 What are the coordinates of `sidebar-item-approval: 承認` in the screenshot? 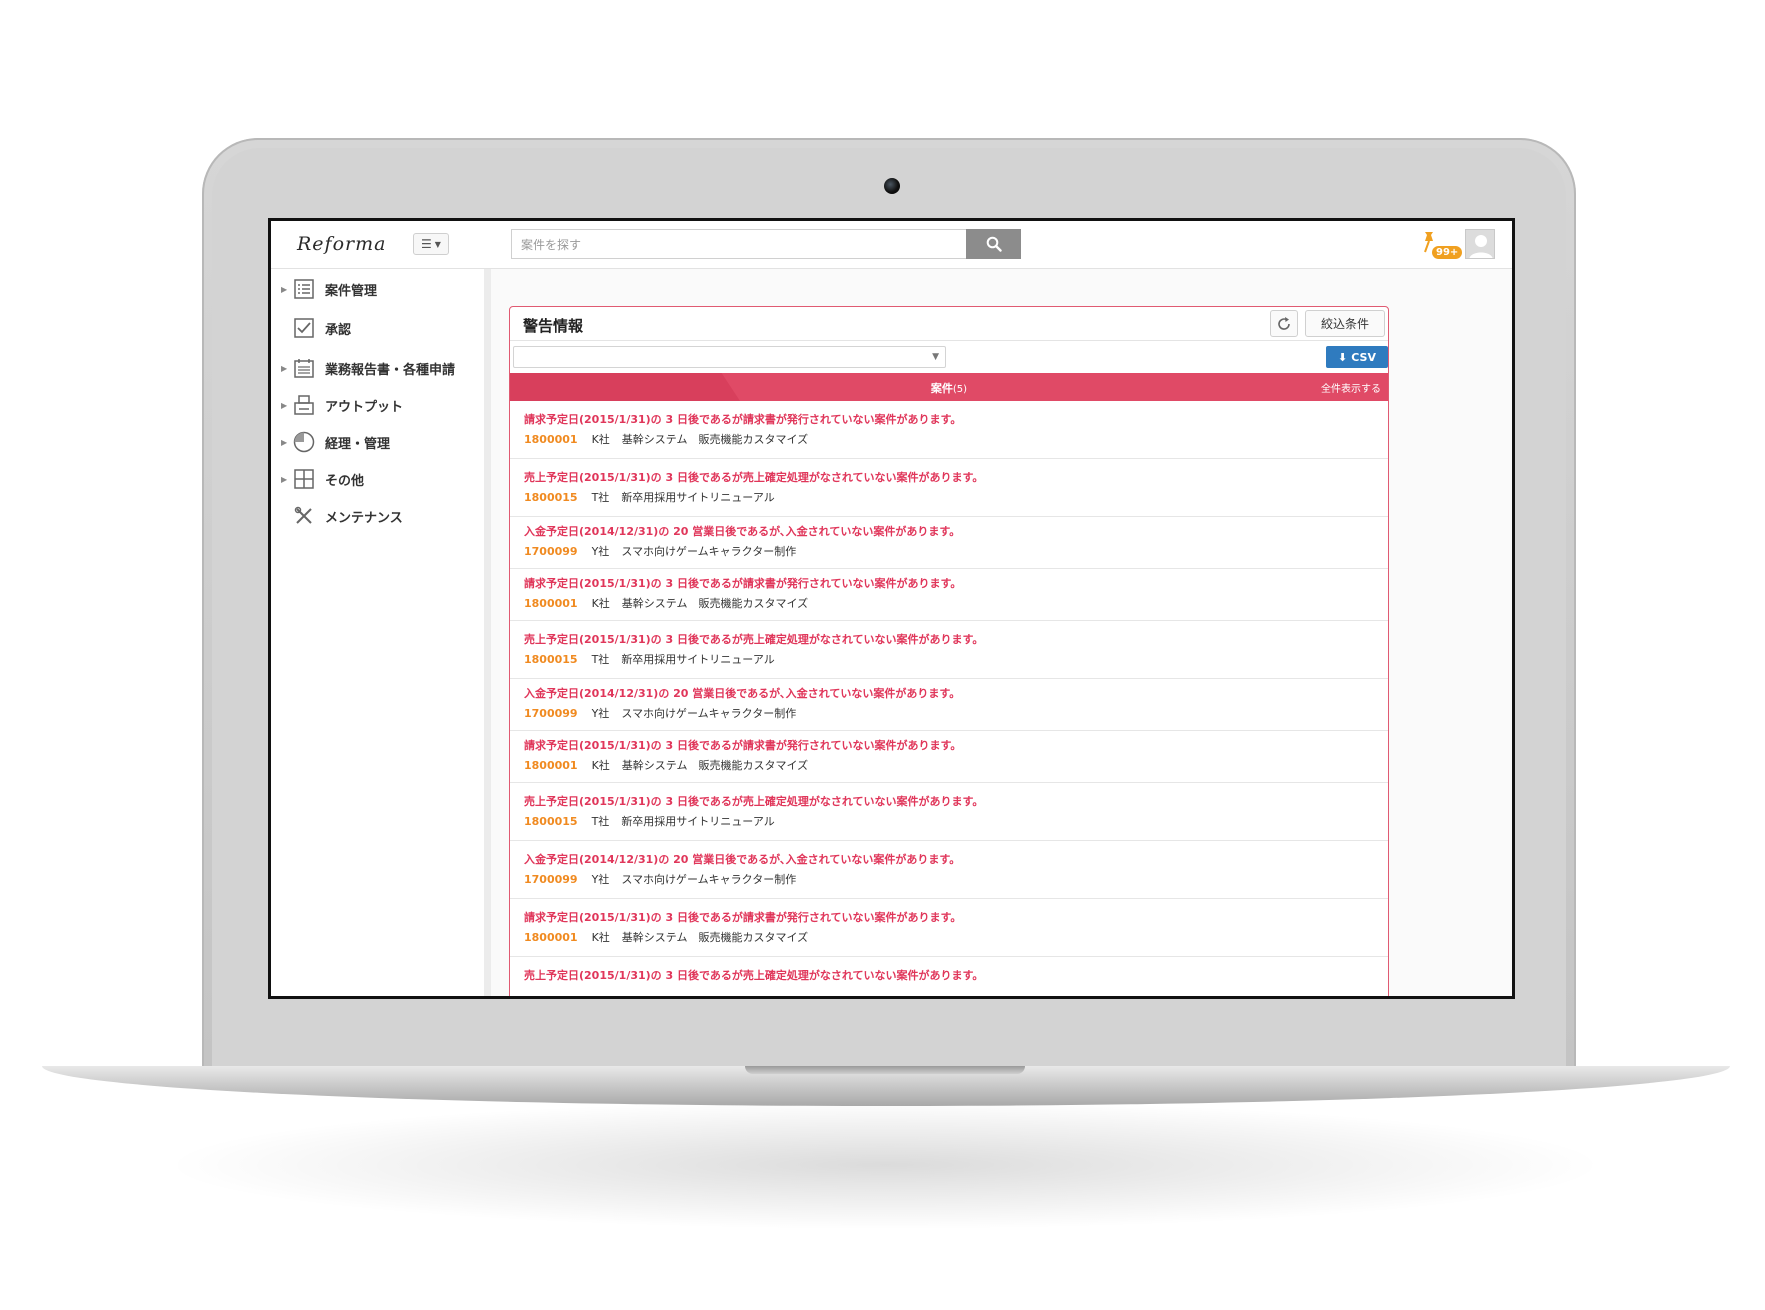 It's located at (377, 328).